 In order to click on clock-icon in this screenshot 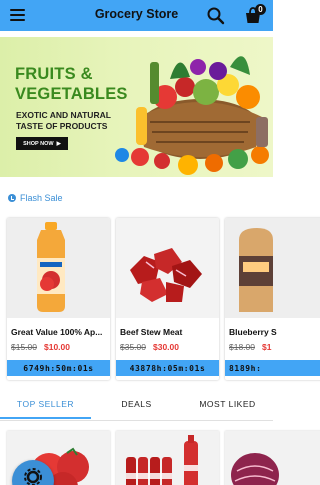, I will do `click(12, 198)`.